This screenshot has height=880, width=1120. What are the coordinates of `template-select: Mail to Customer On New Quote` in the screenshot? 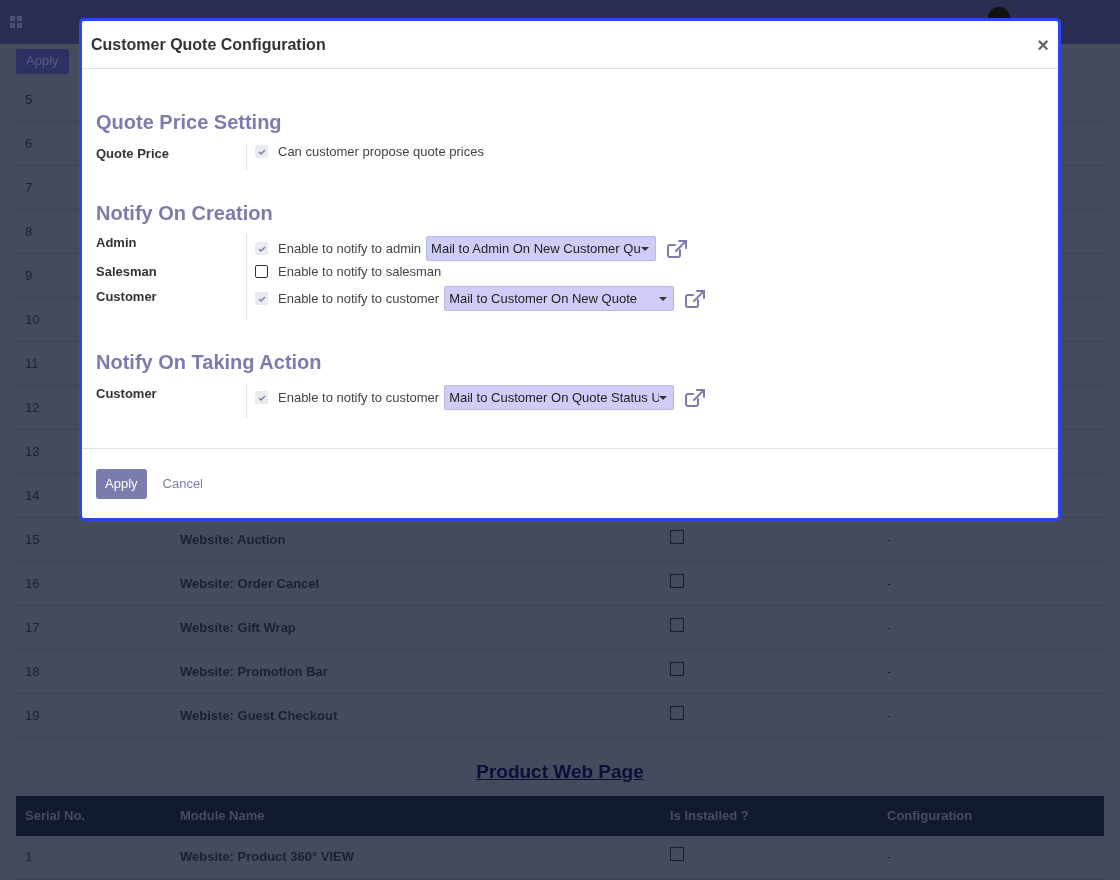 It's located at (559, 298).